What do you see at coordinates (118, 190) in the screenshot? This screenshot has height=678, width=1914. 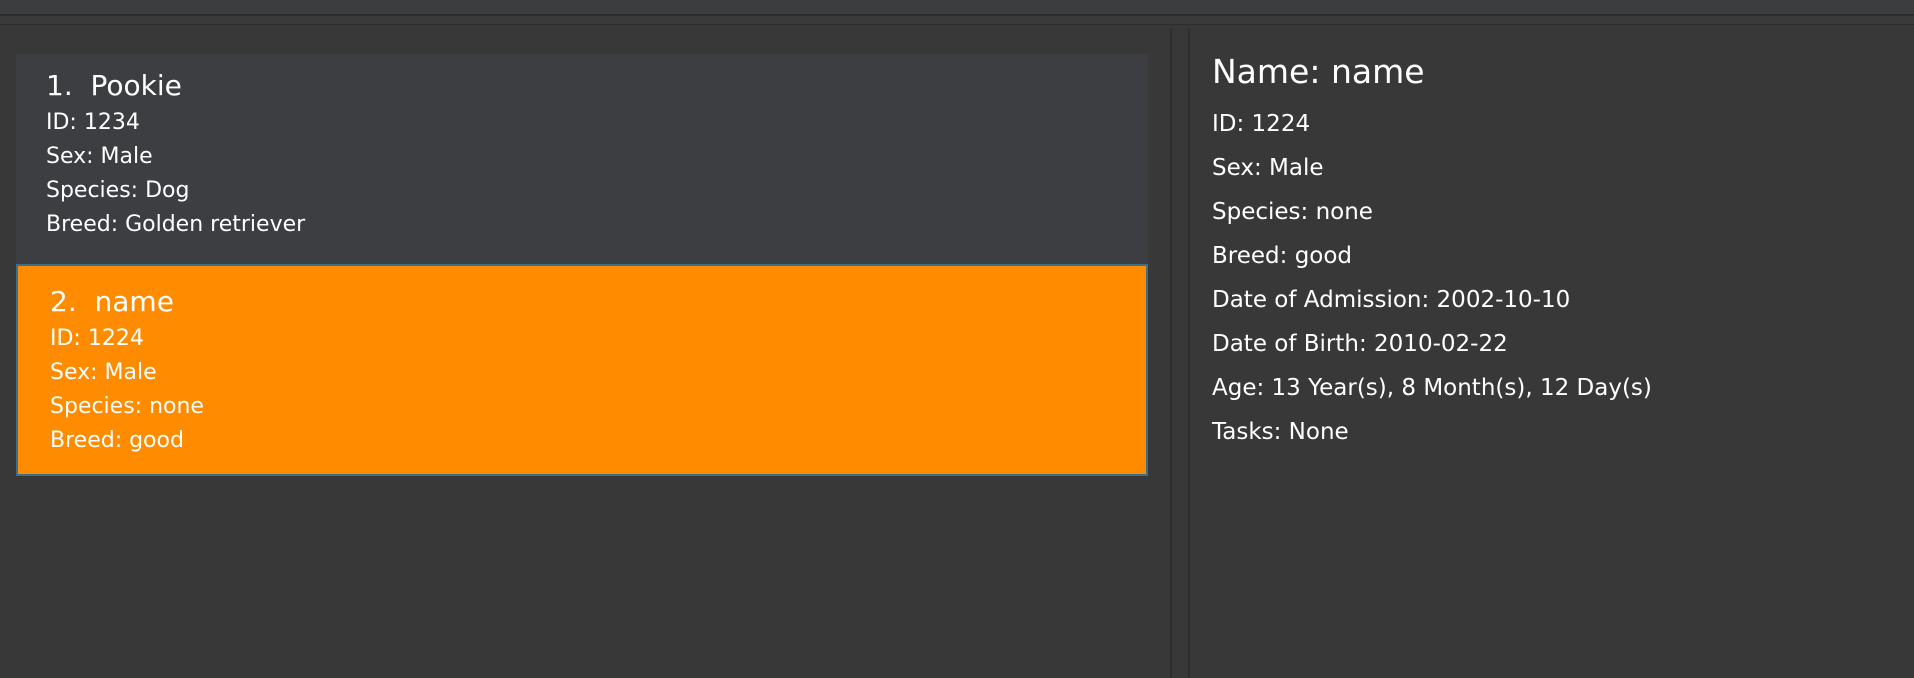 I see `pet-card-species: Species: Dog` at bounding box center [118, 190].